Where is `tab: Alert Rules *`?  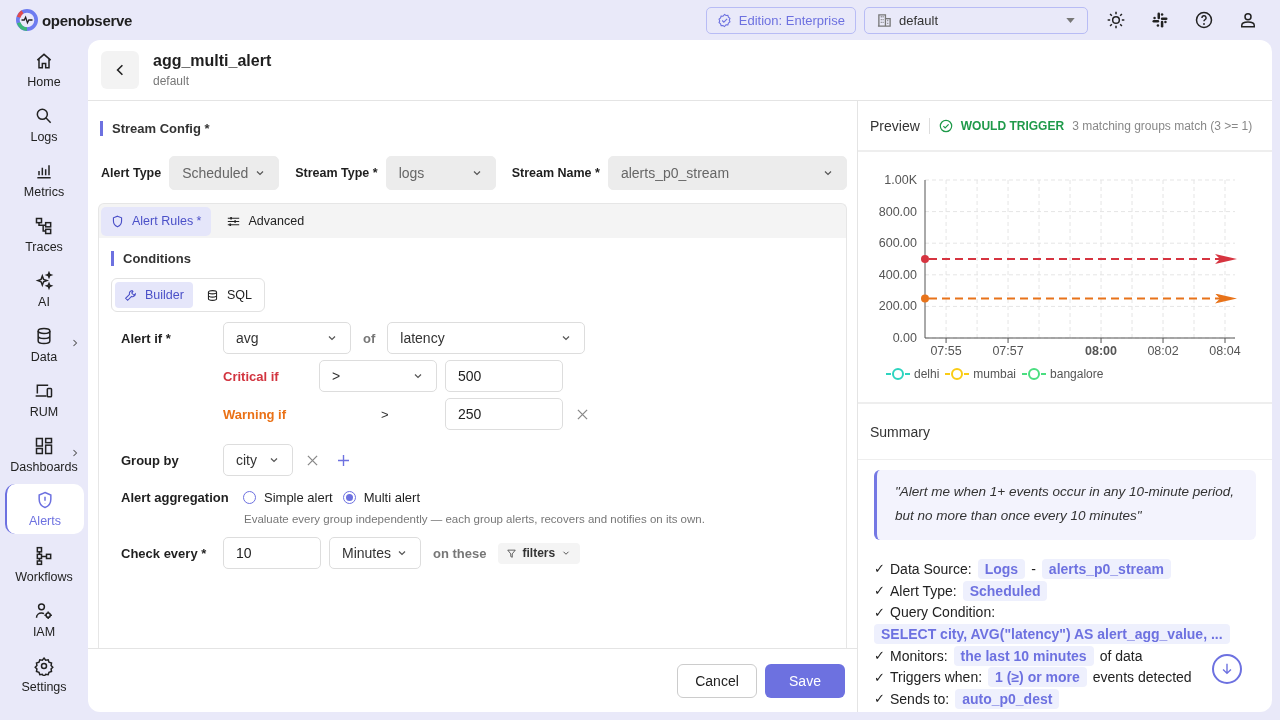 tab: Alert Rules * is located at coordinates (156, 221).